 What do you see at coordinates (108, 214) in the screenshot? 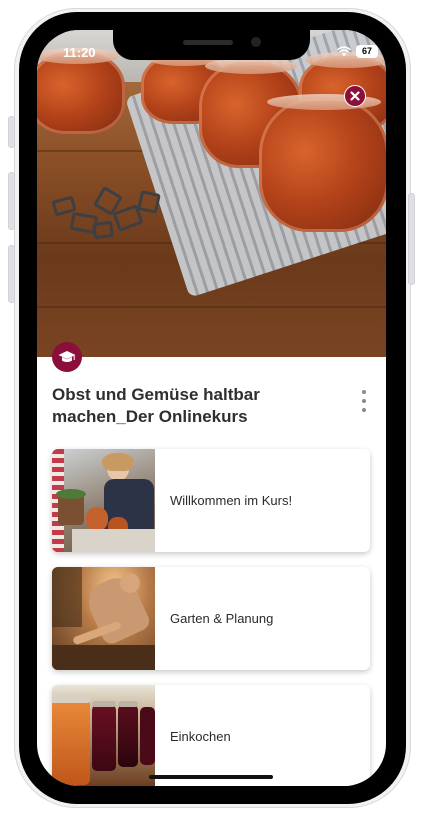
I see `cookie-cutters` at bounding box center [108, 214].